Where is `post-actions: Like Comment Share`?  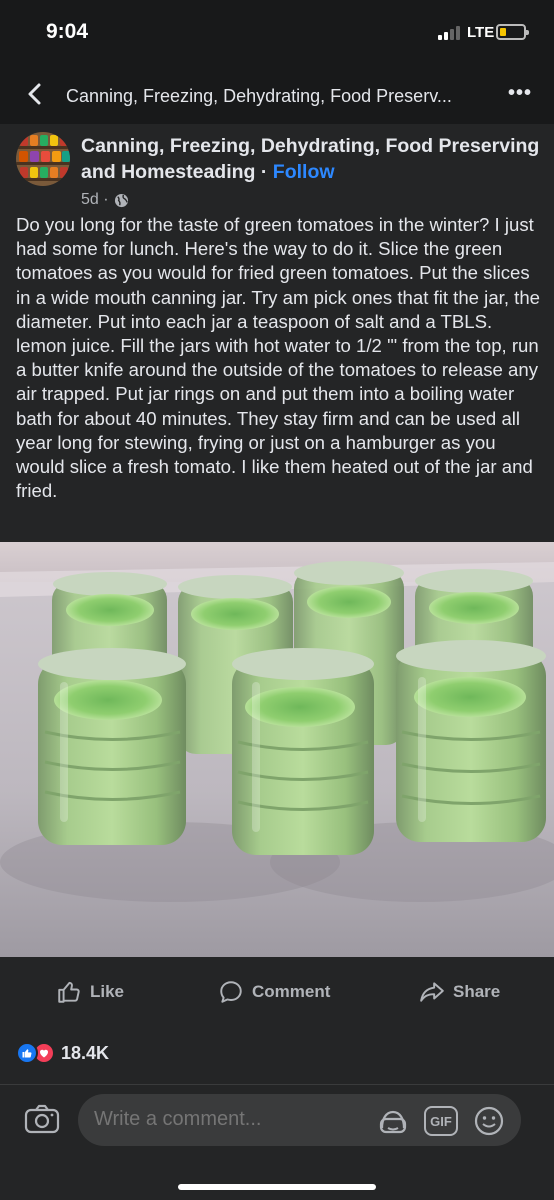 post-actions: Like Comment Share is located at coordinates (277, 999).